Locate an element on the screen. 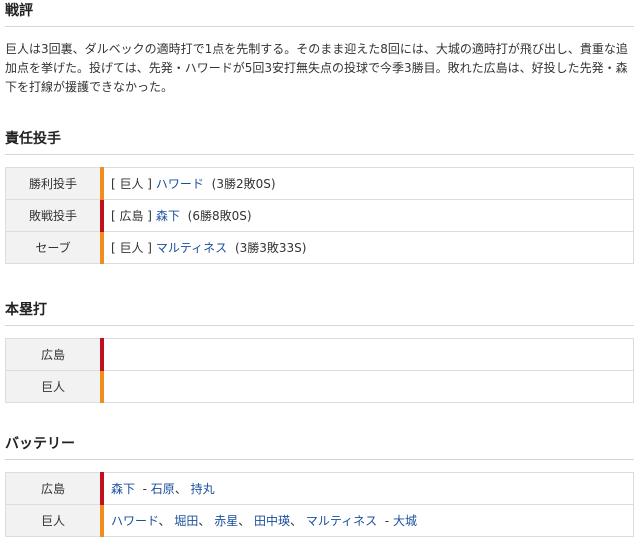 Image resolution: width=640 pixels, height=550 pixels. table-row: 広島 森下 - 石原、 持丸 is located at coordinates (319, 488).